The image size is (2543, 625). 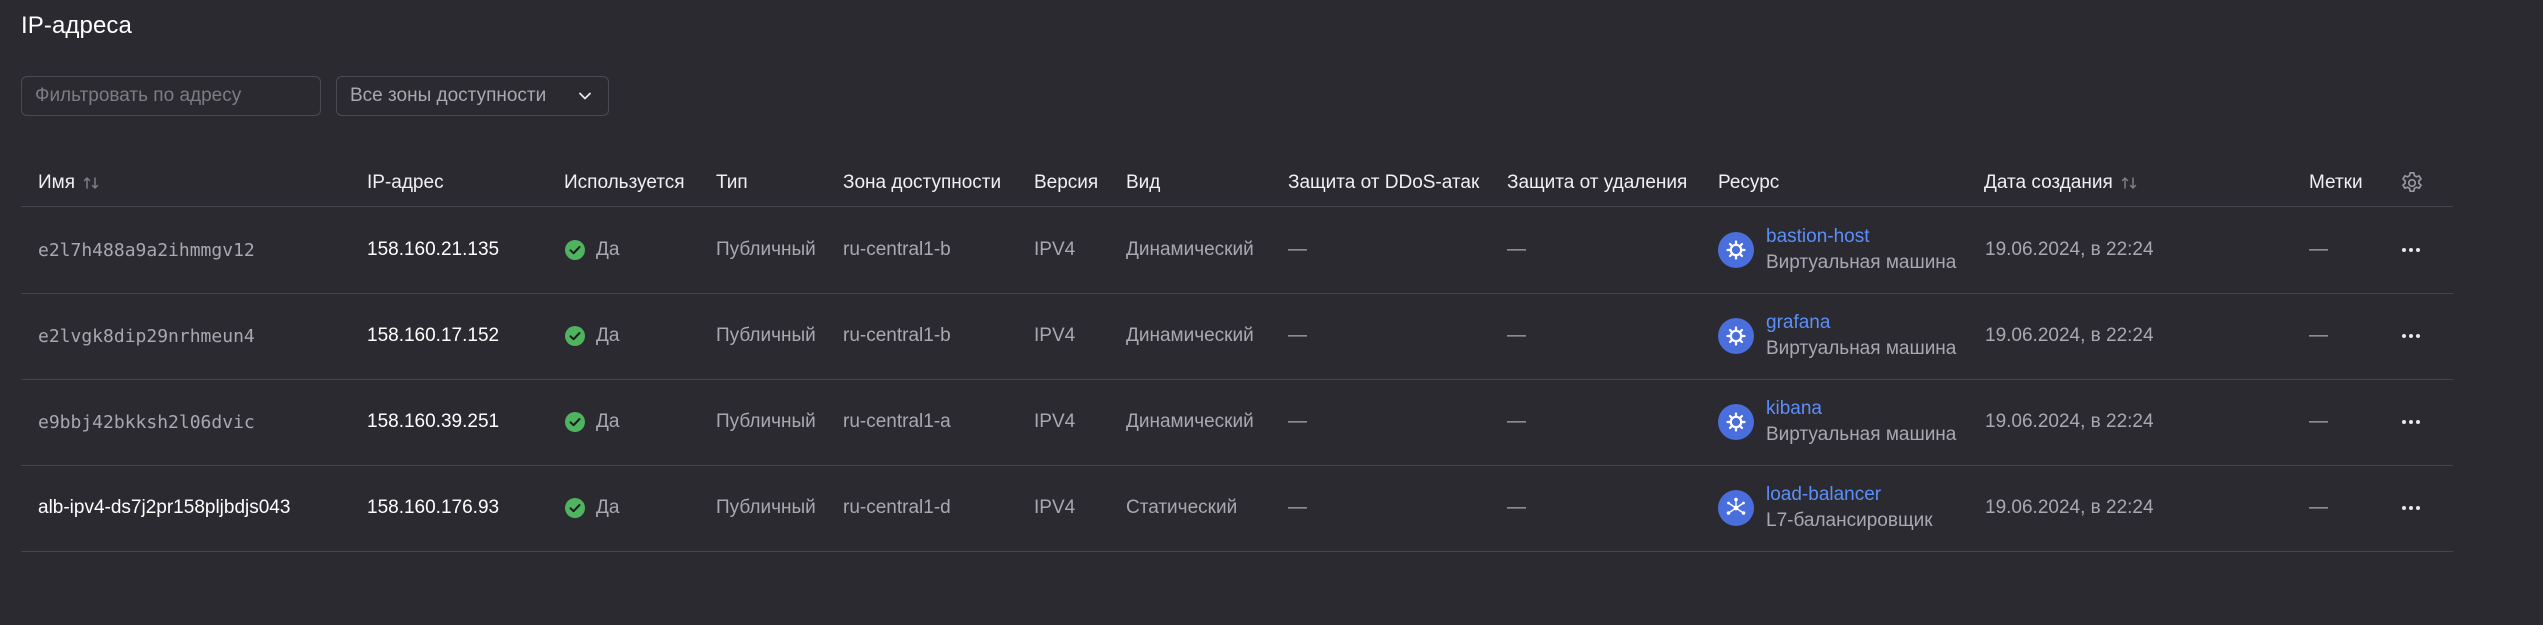 I want to click on row-name: e2l7h488a9a2ihmmgv12, so click(x=146, y=250).